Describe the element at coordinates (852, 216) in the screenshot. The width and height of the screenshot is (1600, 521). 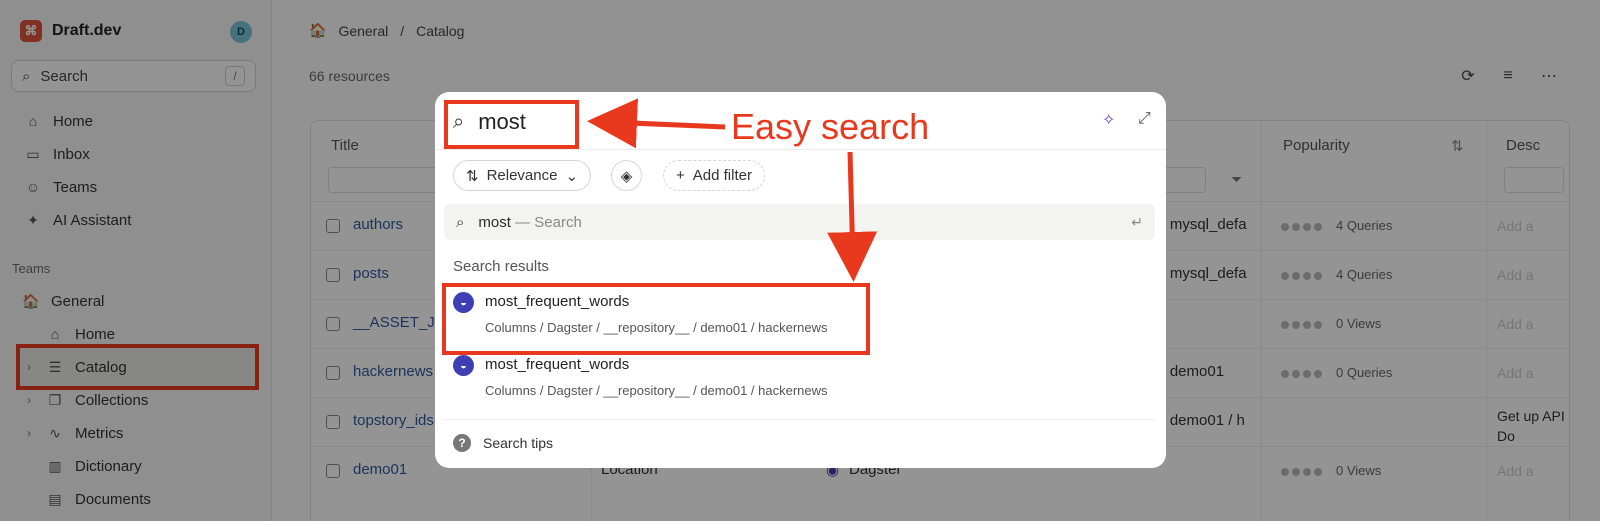
I see `arrow-to-result` at that location.